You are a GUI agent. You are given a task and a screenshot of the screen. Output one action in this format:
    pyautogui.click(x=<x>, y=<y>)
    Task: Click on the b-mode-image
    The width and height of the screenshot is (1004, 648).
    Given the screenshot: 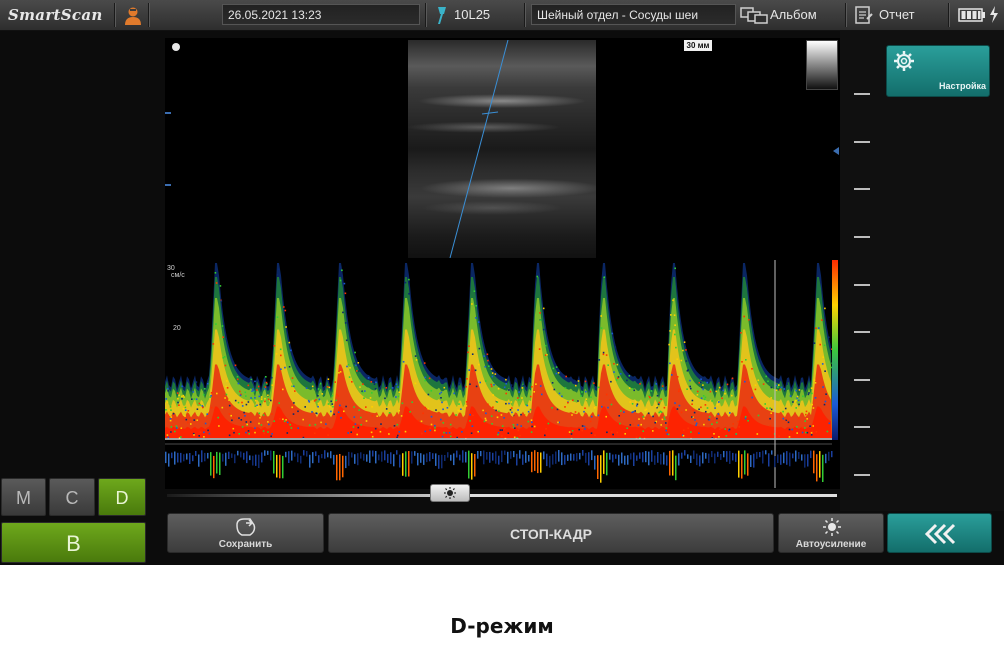 What is the action you would take?
    pyautogui.click(x=502, y=149)
    